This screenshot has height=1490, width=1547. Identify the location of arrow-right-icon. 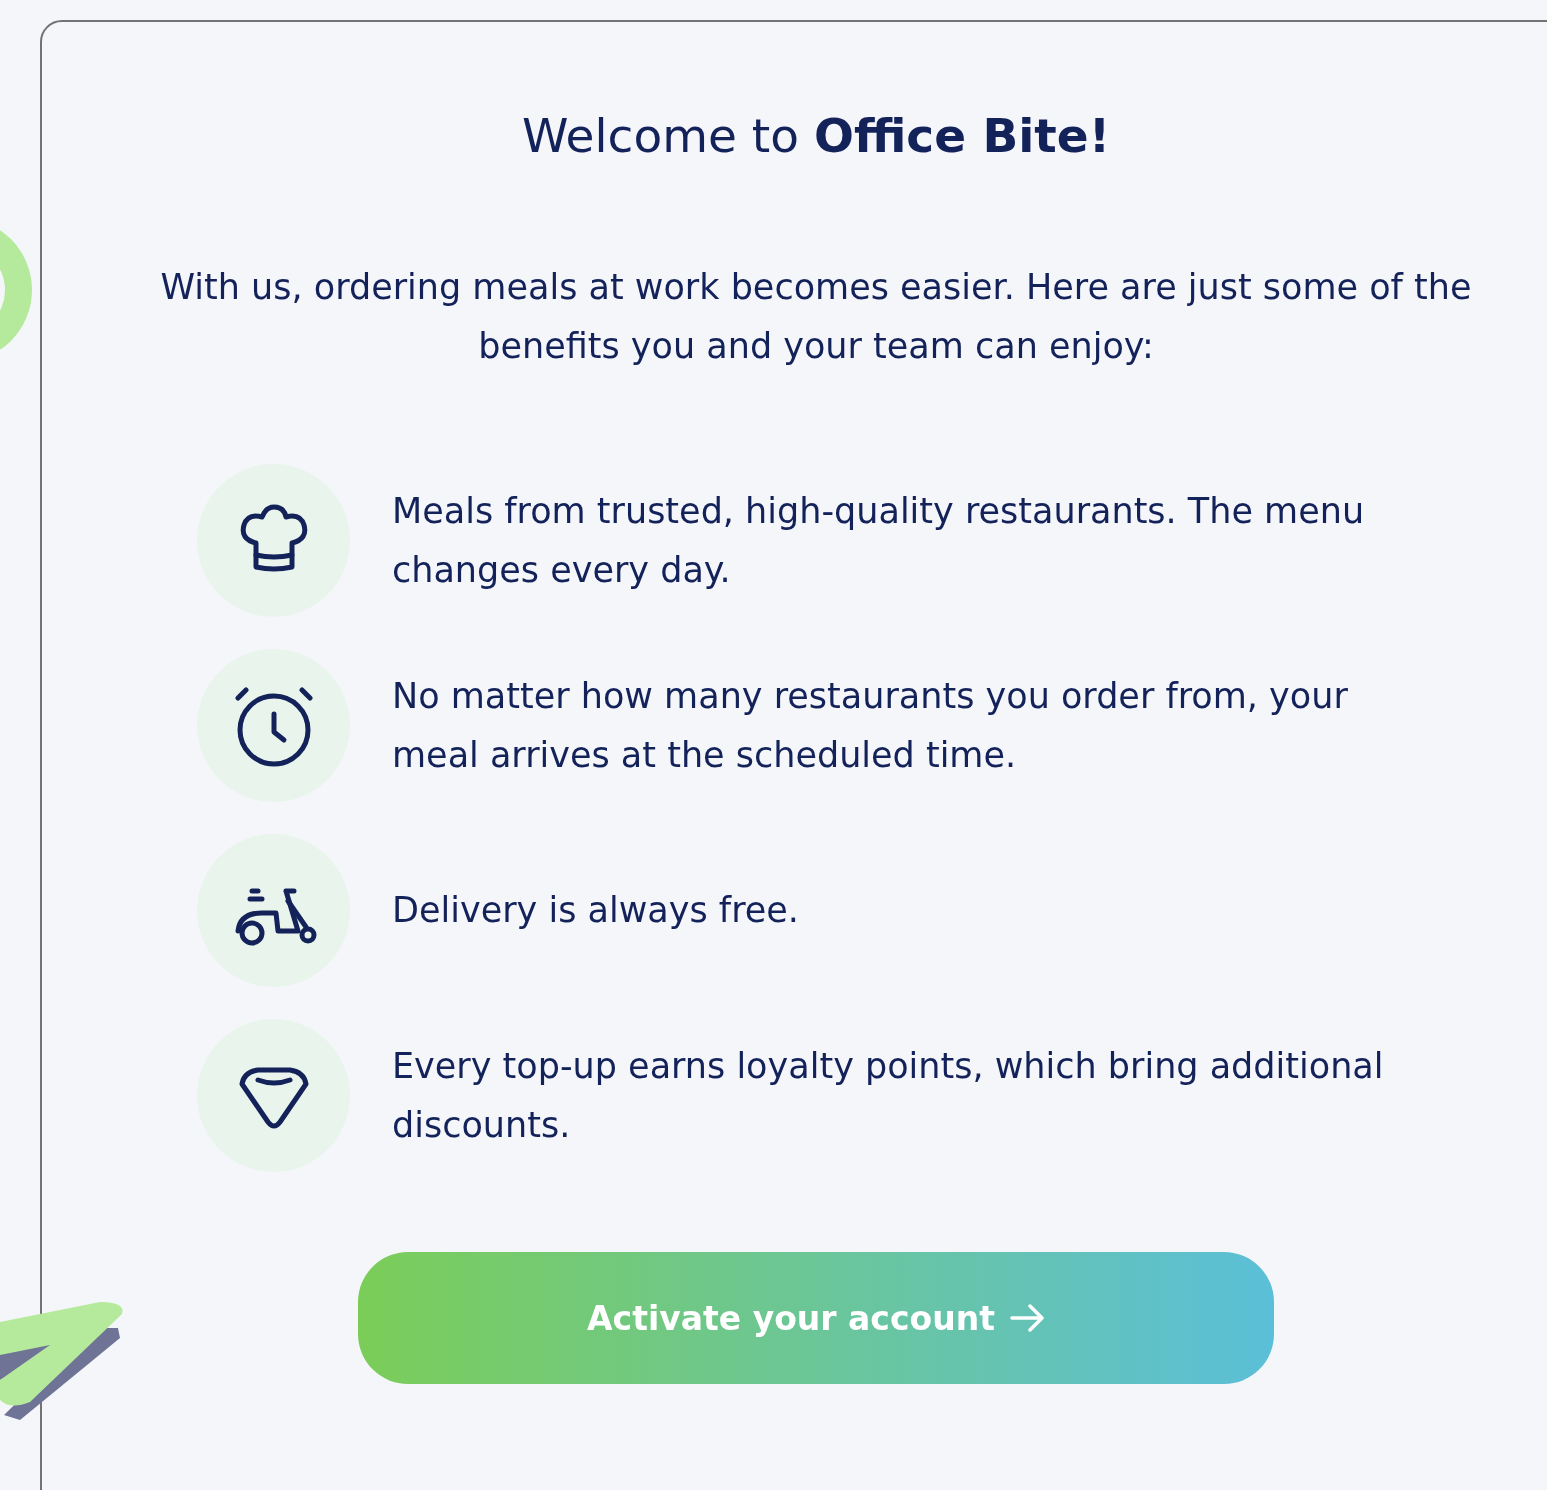
(1026, 1318).